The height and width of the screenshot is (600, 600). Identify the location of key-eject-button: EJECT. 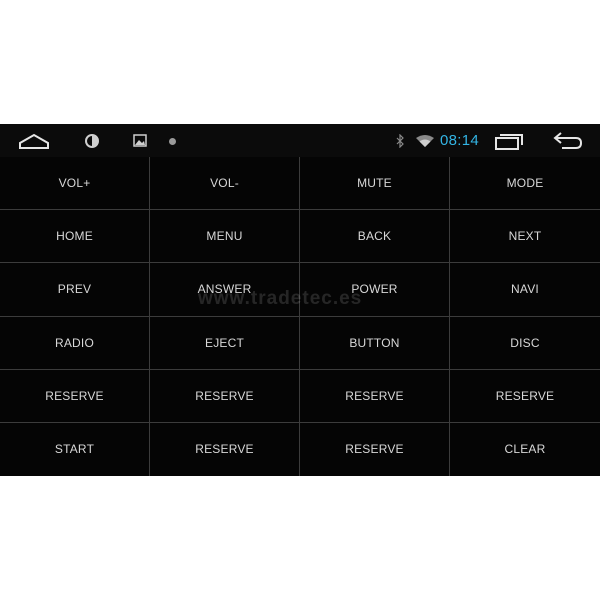
(225, 343).